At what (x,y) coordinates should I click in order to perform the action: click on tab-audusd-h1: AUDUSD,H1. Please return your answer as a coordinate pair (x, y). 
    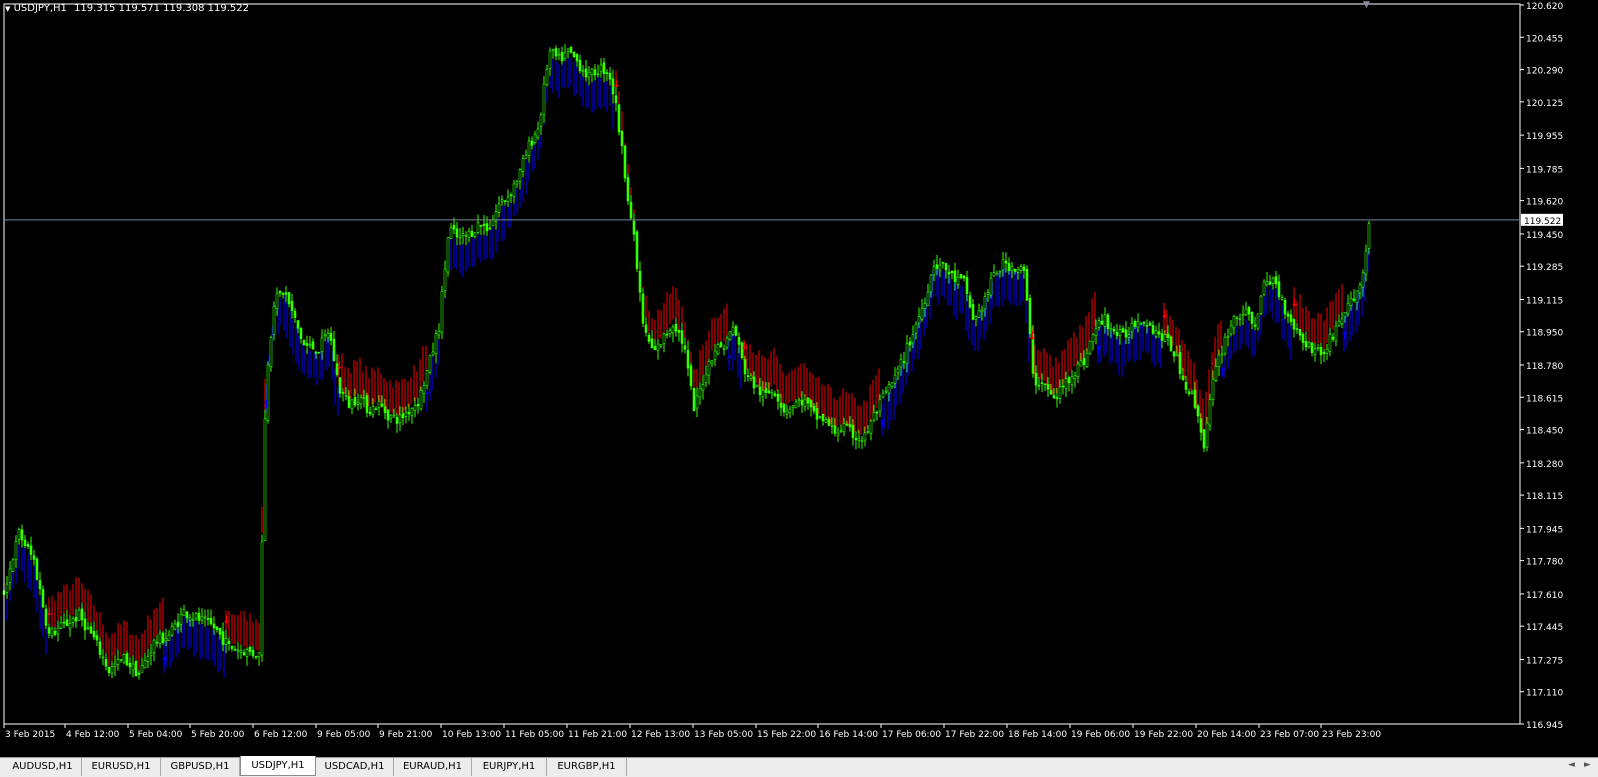
    Looking at the image, I should click on (43, 767).